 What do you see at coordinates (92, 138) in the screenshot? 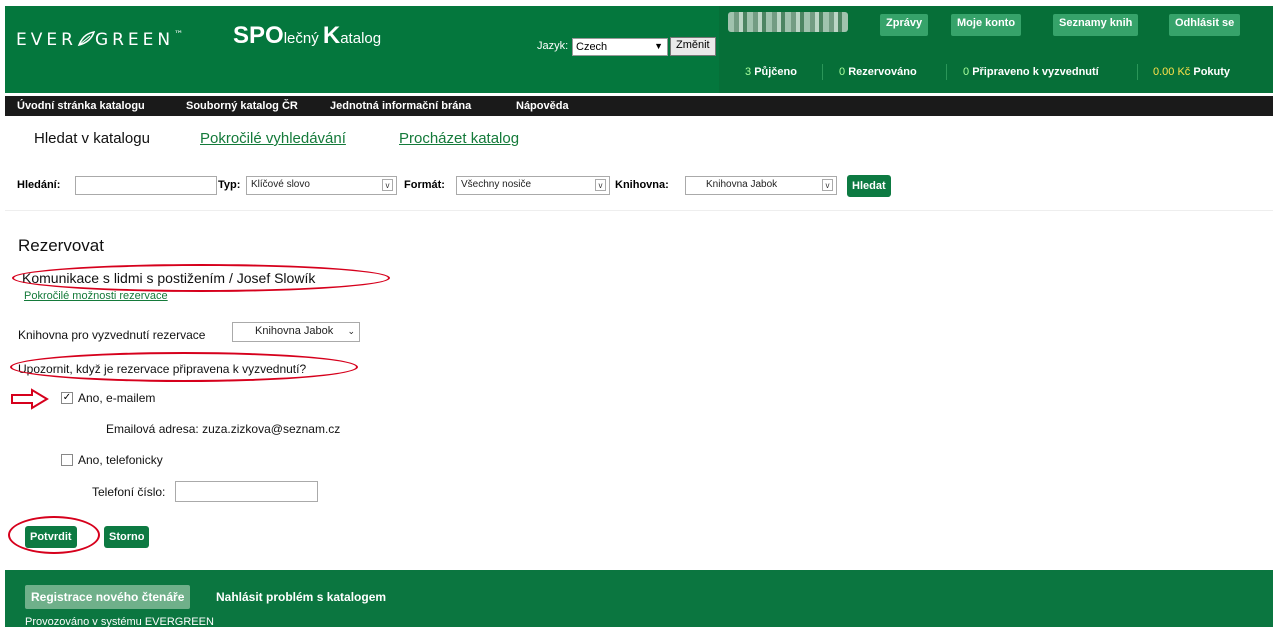
I see `tab-search-catalog: Hledat v katalogu` at bounding box center [92, 138].